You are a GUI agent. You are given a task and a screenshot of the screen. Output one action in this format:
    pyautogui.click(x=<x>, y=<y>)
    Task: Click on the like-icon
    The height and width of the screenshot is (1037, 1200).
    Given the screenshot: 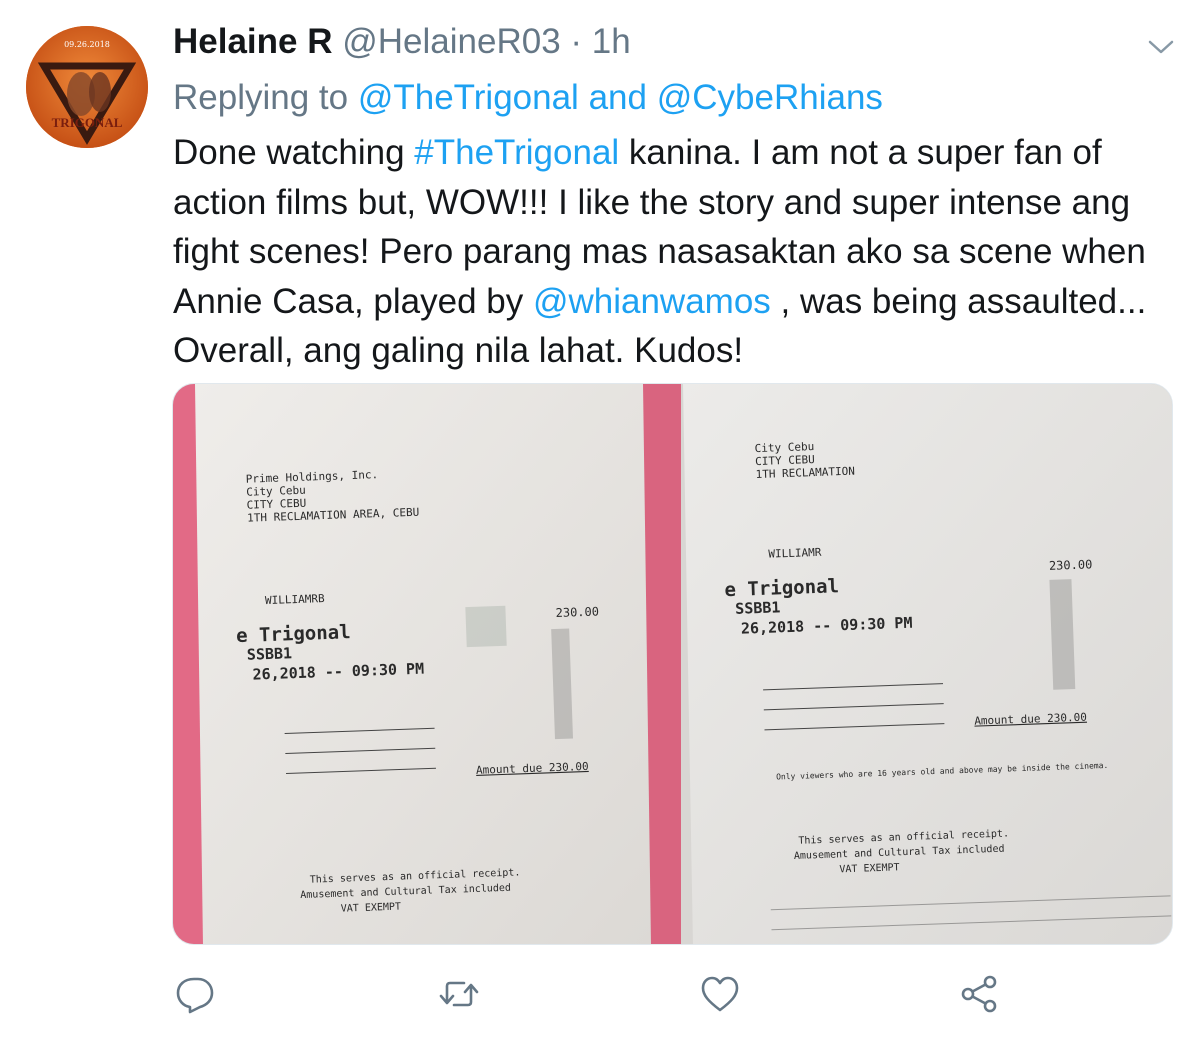 What is the action you would take?
    pyautogui.click(x=720, y=994)
    